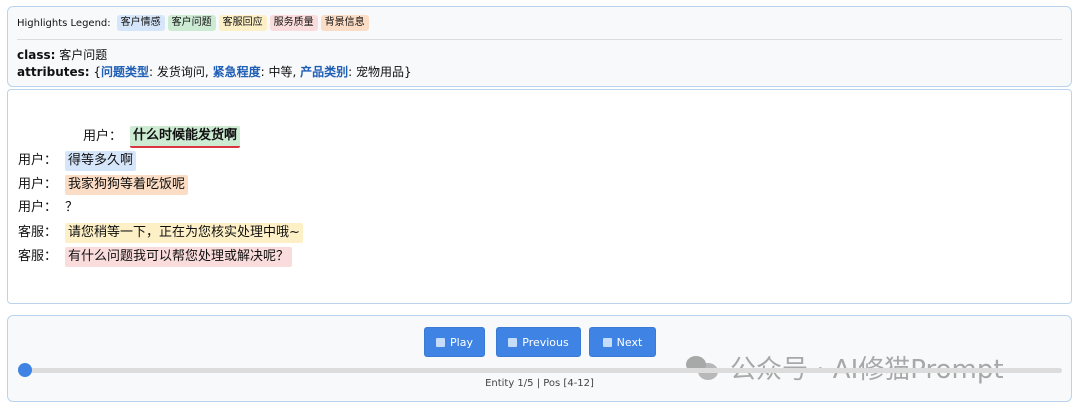 Image resolution: width=1080 pixels, height=408 pixels. Describe the element at coordinates (629, 342) in the screenshot. I see `next-label: Next` at that location.